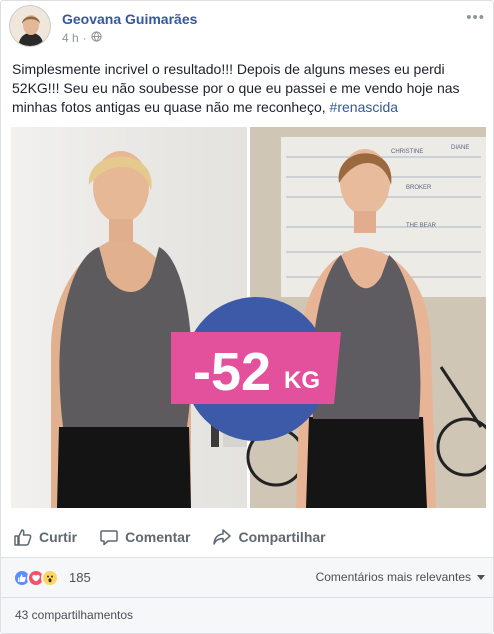 Image resolution: width=494 pixels, height=634 pixels. I want to click on share-button: Compartilhar, so click(269, 537).